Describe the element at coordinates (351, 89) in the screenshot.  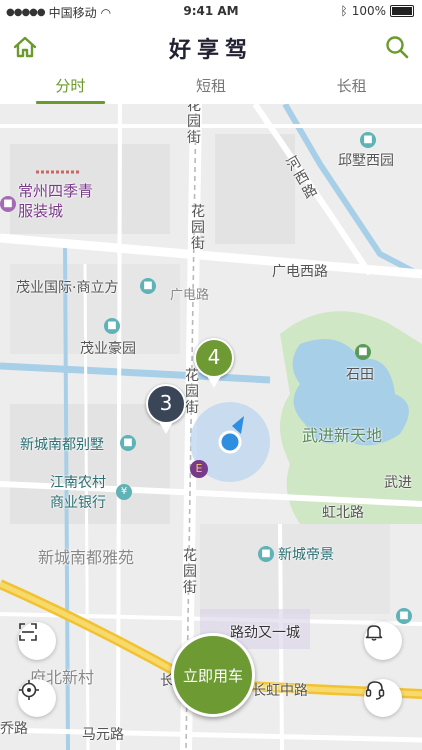
I see `tab-changzu: 长租` at that location.